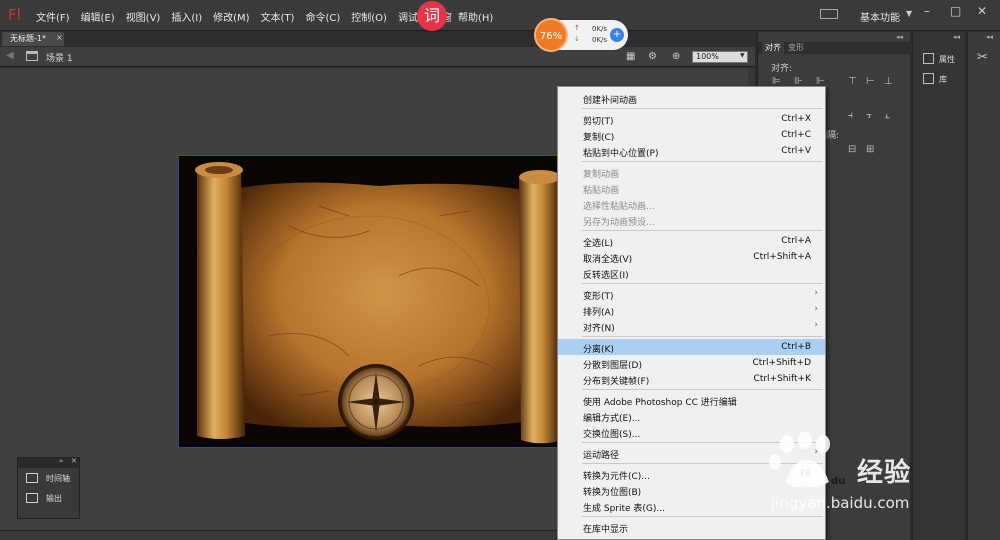 The width and height of the screenshot is (1000, 540). Describe the element at coordinates (598, 122) in the screenshot. I see `menu-item-label: 剪切(T)` at that location.